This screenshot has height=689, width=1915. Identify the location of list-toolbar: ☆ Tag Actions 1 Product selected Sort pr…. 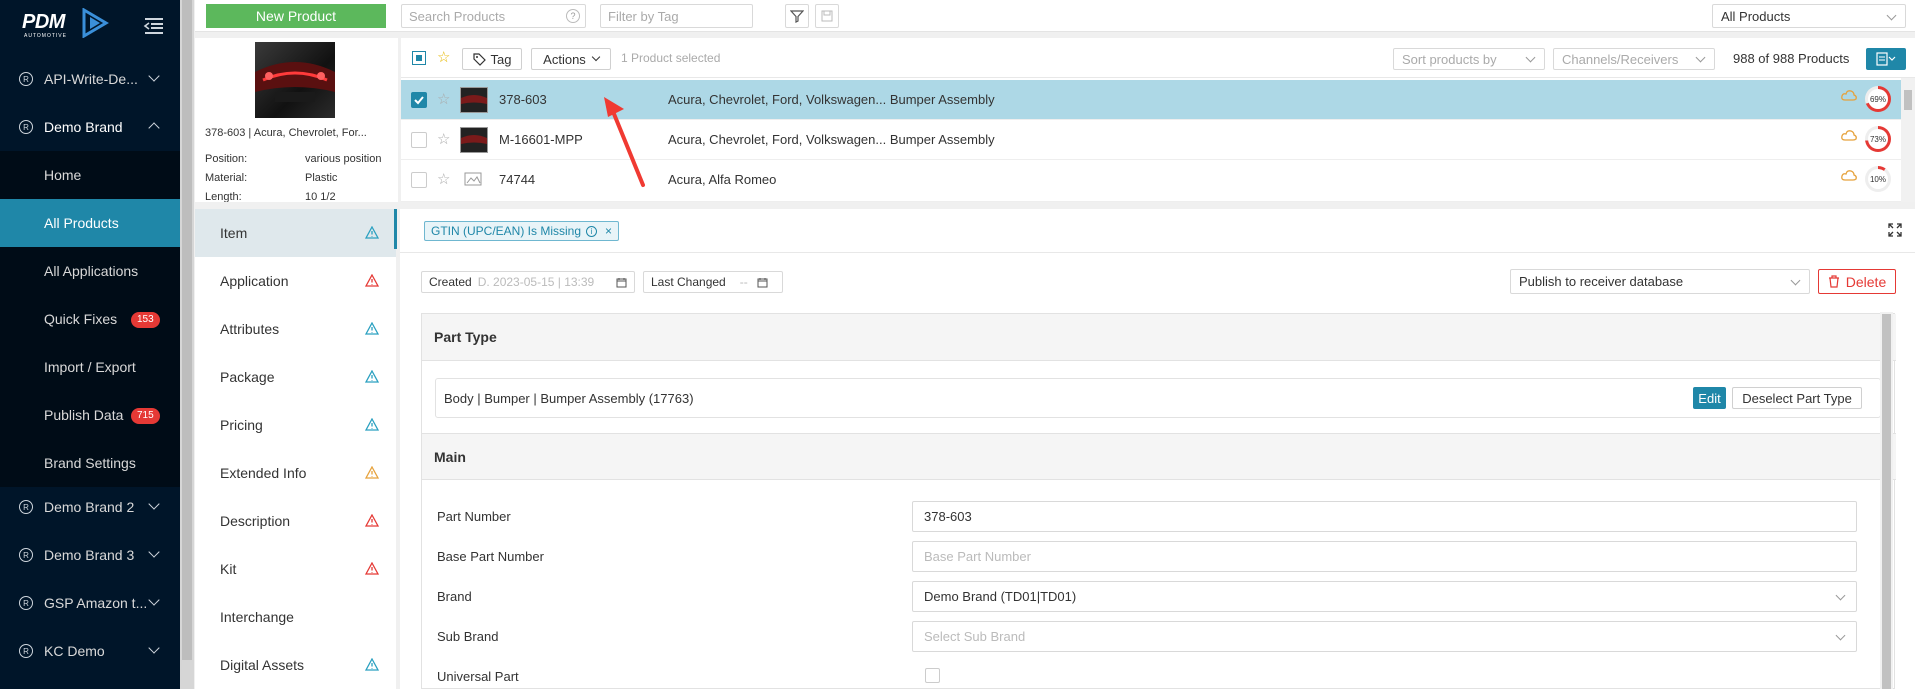
(1158, 58).